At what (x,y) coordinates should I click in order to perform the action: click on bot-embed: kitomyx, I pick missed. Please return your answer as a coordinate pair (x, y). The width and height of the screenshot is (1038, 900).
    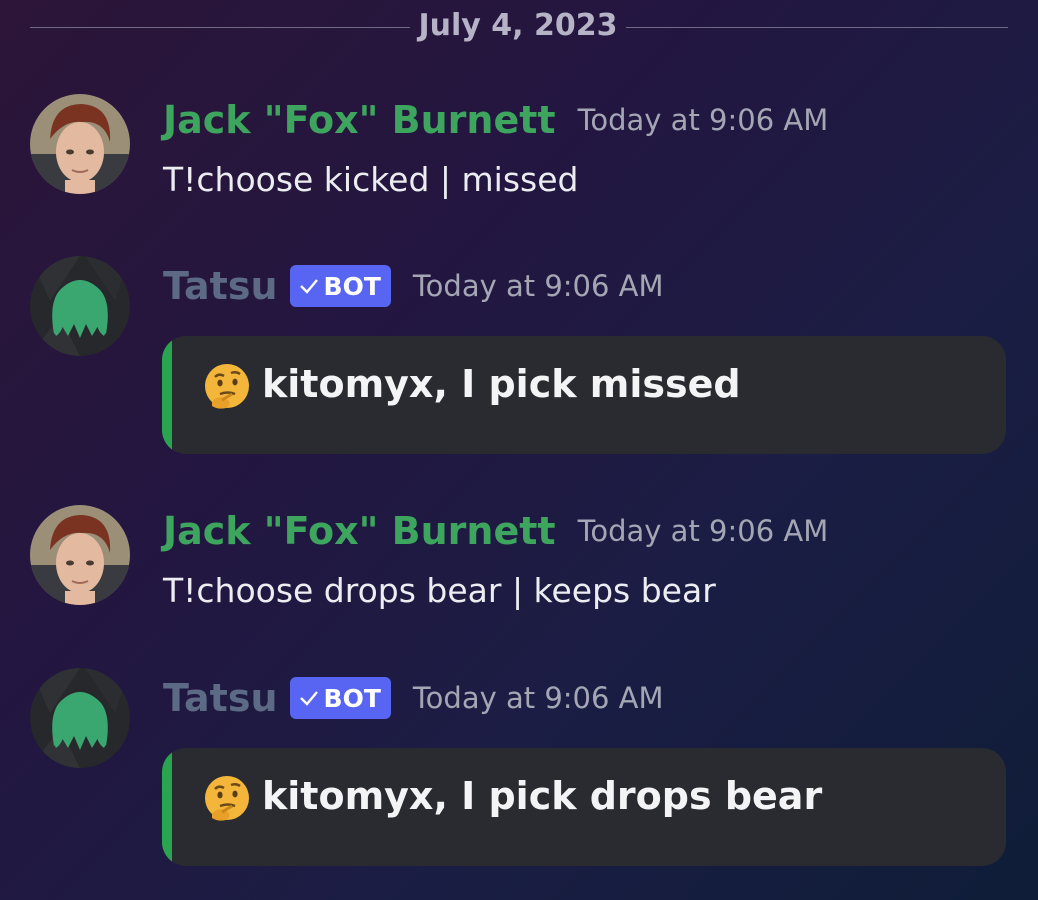
    Looking at the image, I should click on (584, 395).